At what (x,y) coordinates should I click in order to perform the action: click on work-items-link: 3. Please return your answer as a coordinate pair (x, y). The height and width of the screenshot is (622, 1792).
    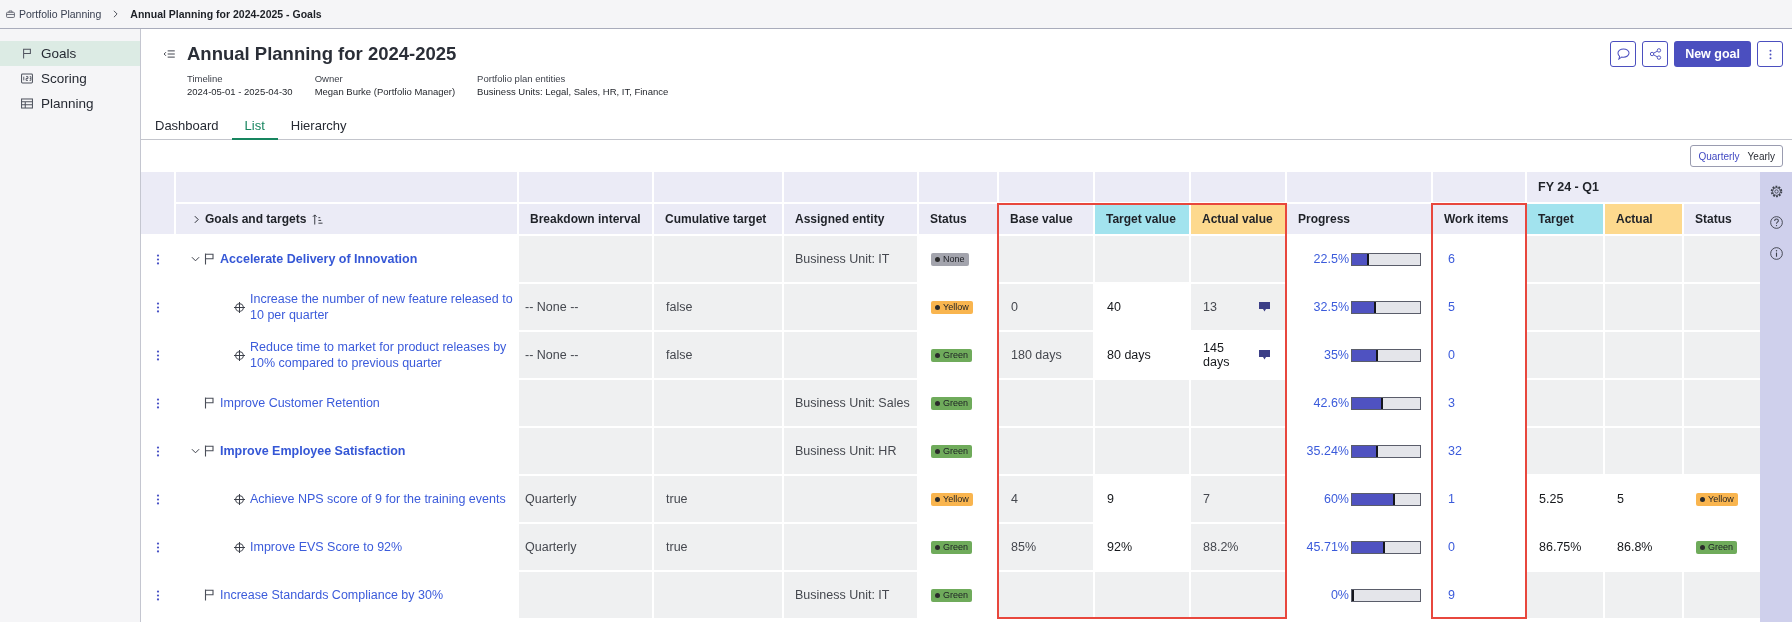
    Looking at the image, I should click on (1451, 403).